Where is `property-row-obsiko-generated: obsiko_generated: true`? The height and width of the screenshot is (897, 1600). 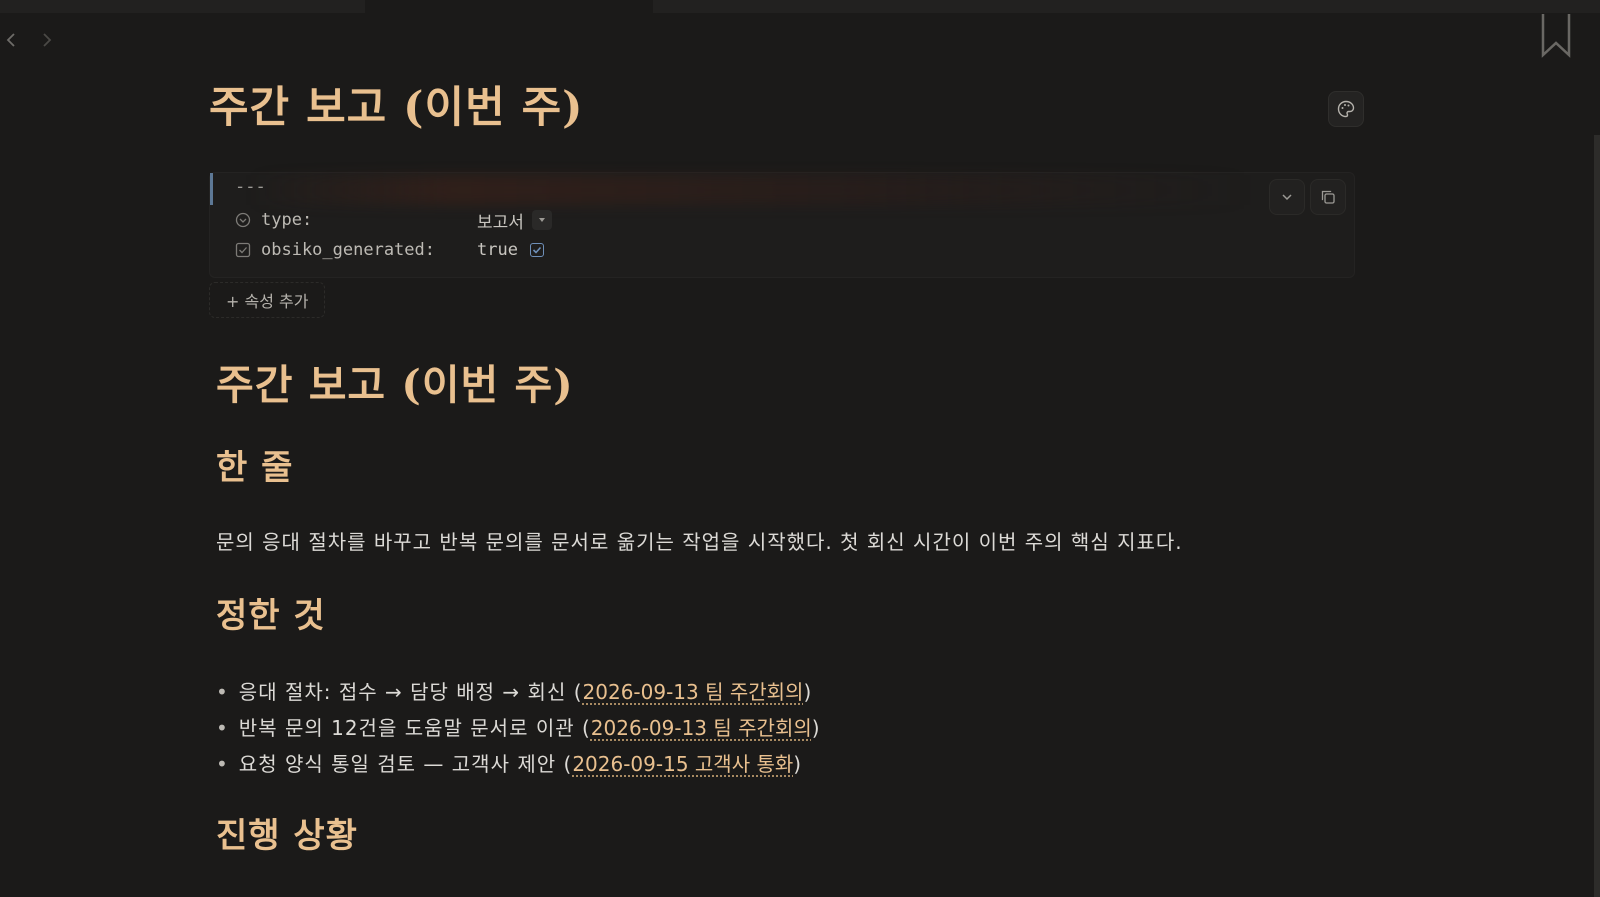
property-row-obsiko-generated: obsiko_generated: true is located at coordinates (389, 250).